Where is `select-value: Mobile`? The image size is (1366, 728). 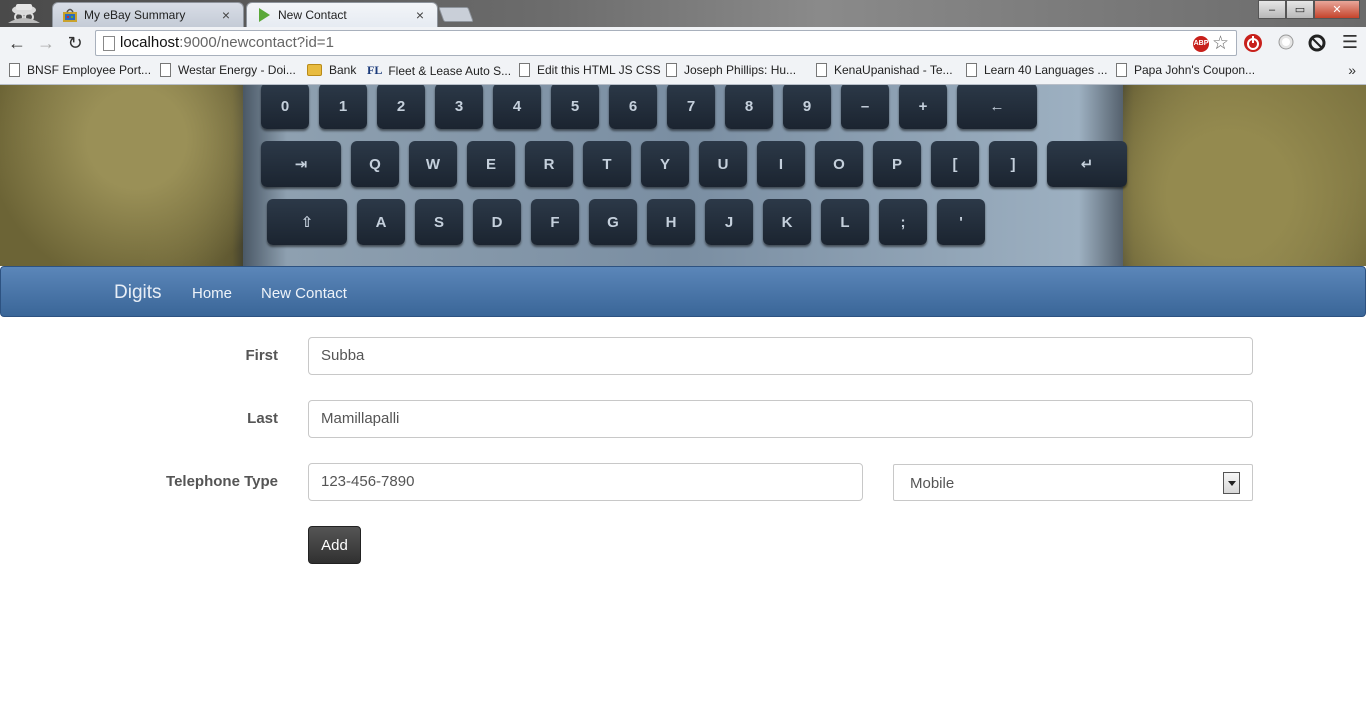
select-value: Mobile is located at coordinates (932, 483).